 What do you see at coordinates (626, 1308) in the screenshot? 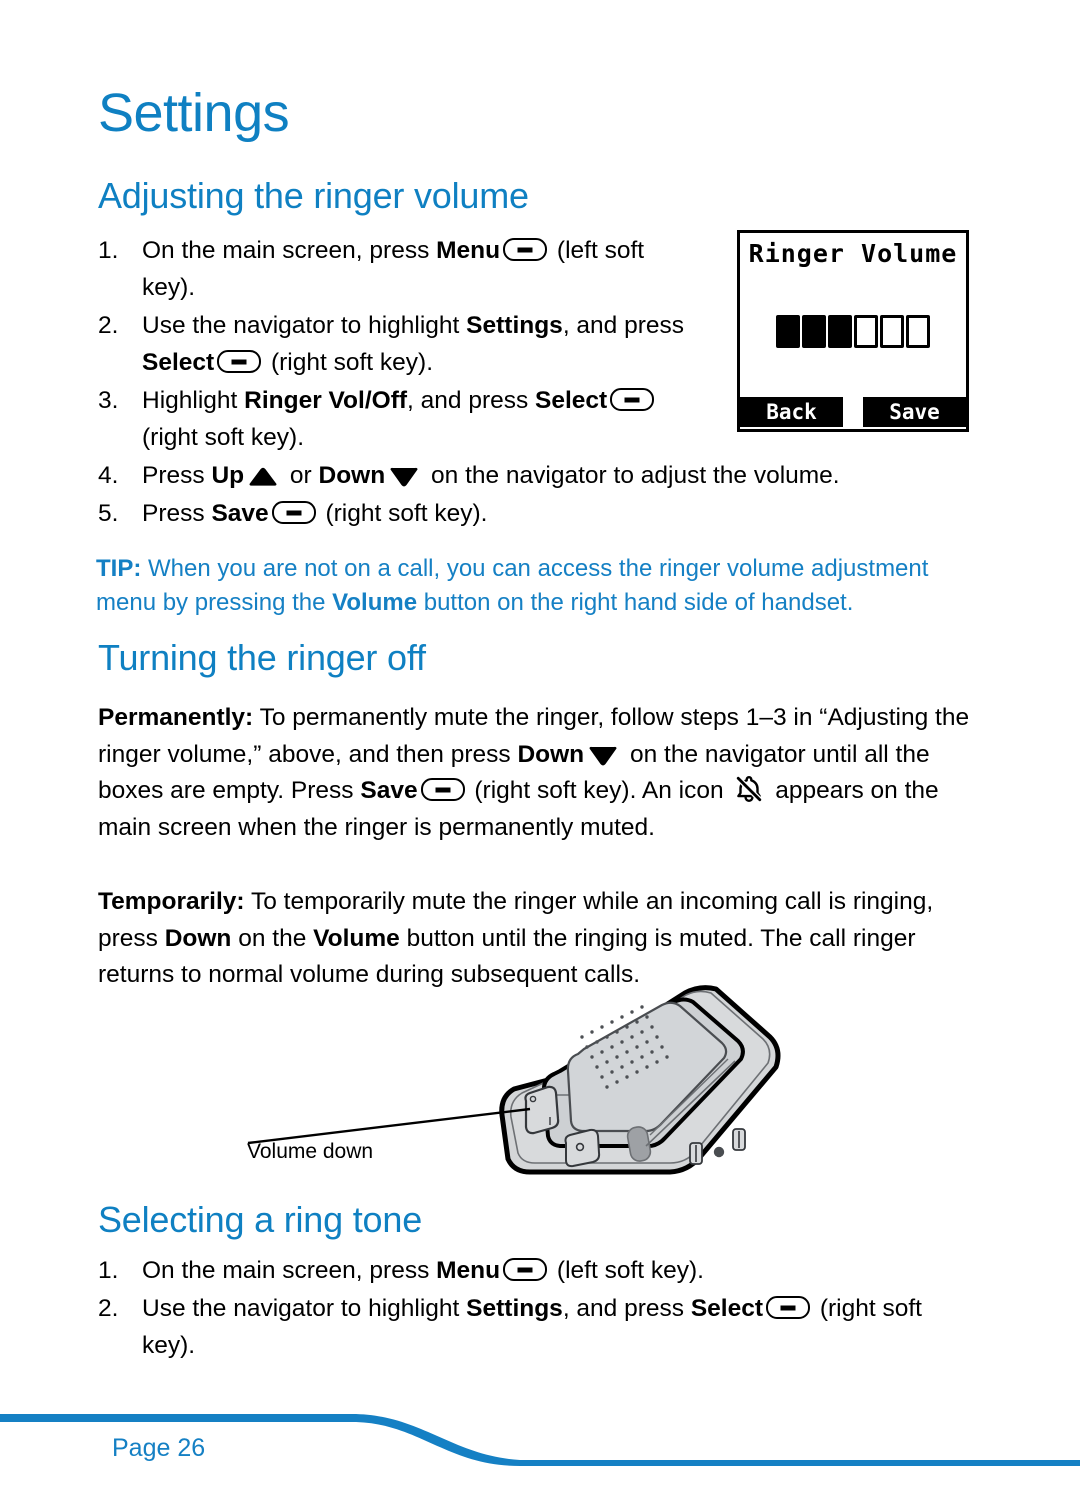
I see `step-ringtone-text: , and press` at bounding box center [626, 1308].